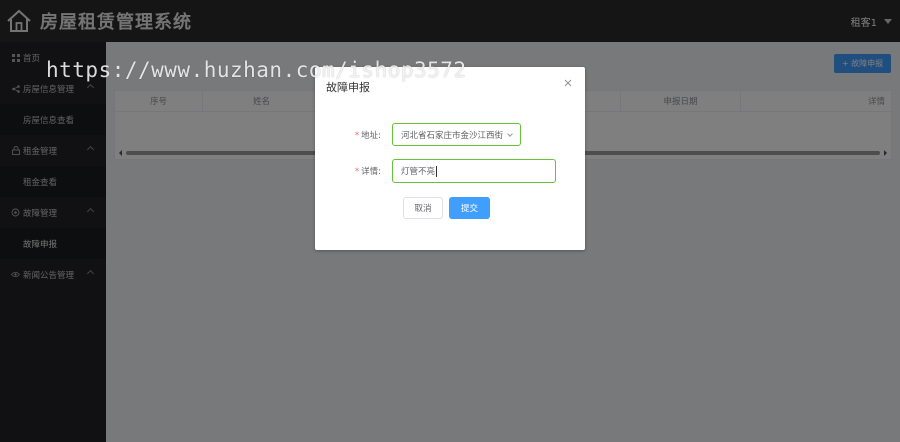  I want to click on close-icon, so click(568, 83).